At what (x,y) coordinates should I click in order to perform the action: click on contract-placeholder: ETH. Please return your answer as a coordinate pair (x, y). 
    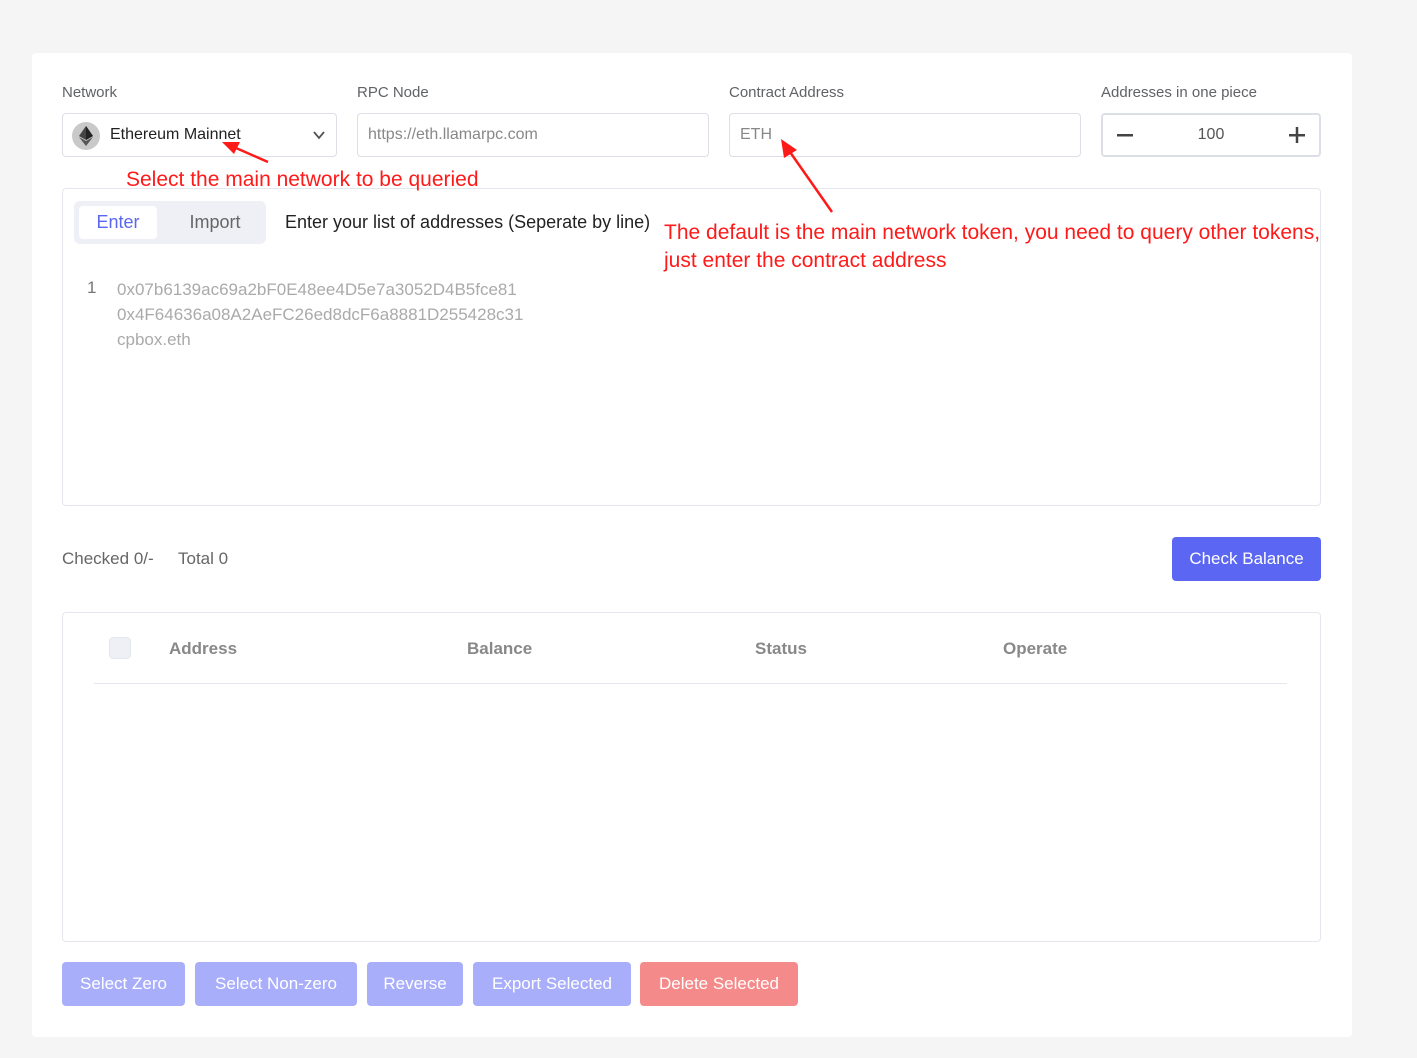
    Looking at the image, I should click on (756, 134).